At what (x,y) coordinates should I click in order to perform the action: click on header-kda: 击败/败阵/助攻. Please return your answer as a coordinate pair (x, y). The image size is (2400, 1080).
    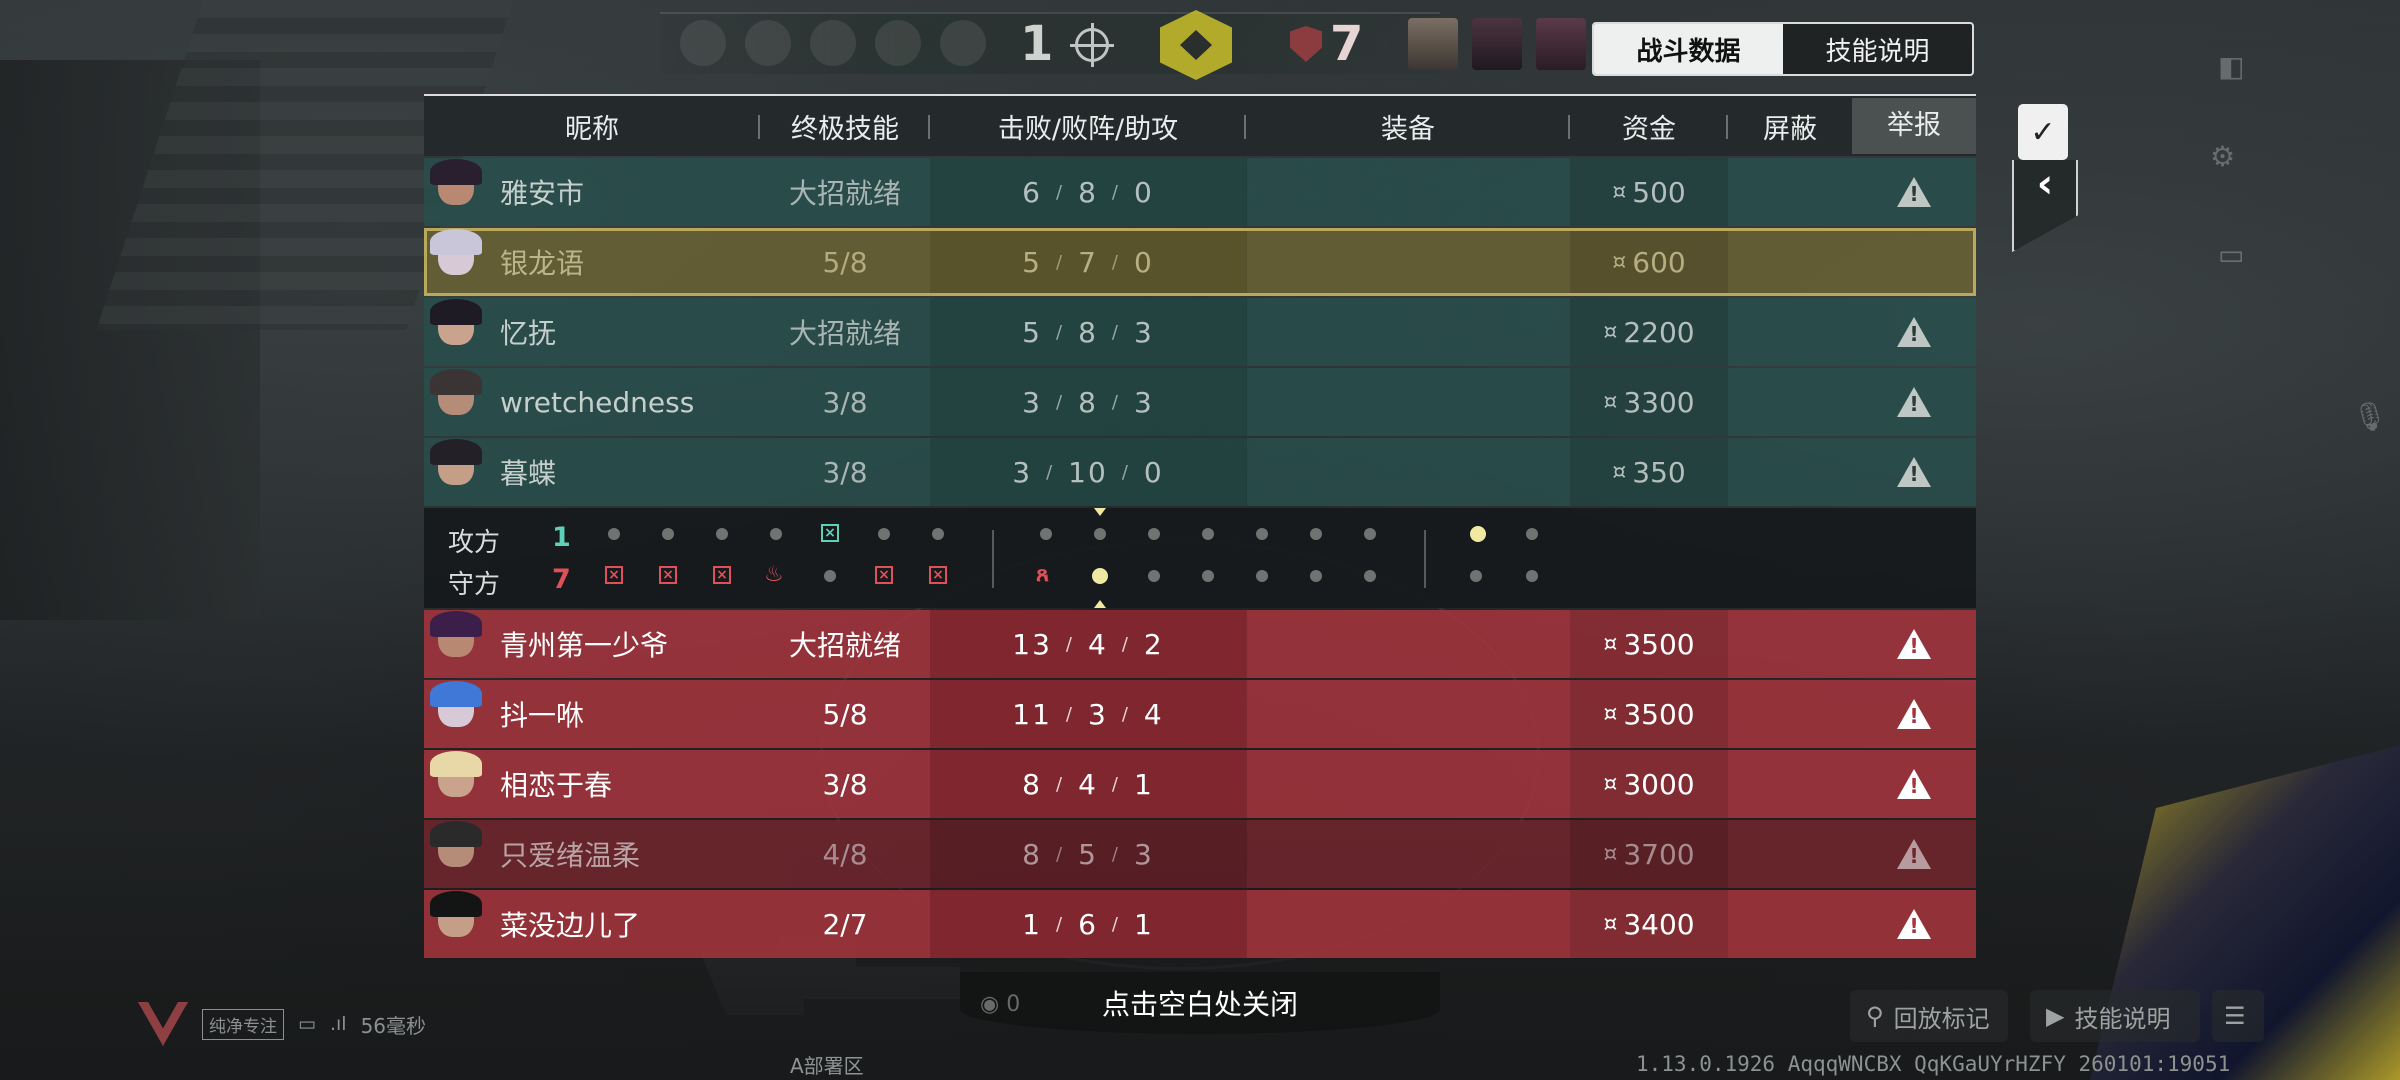
    Looking at the image, I should click on (1088, 126).